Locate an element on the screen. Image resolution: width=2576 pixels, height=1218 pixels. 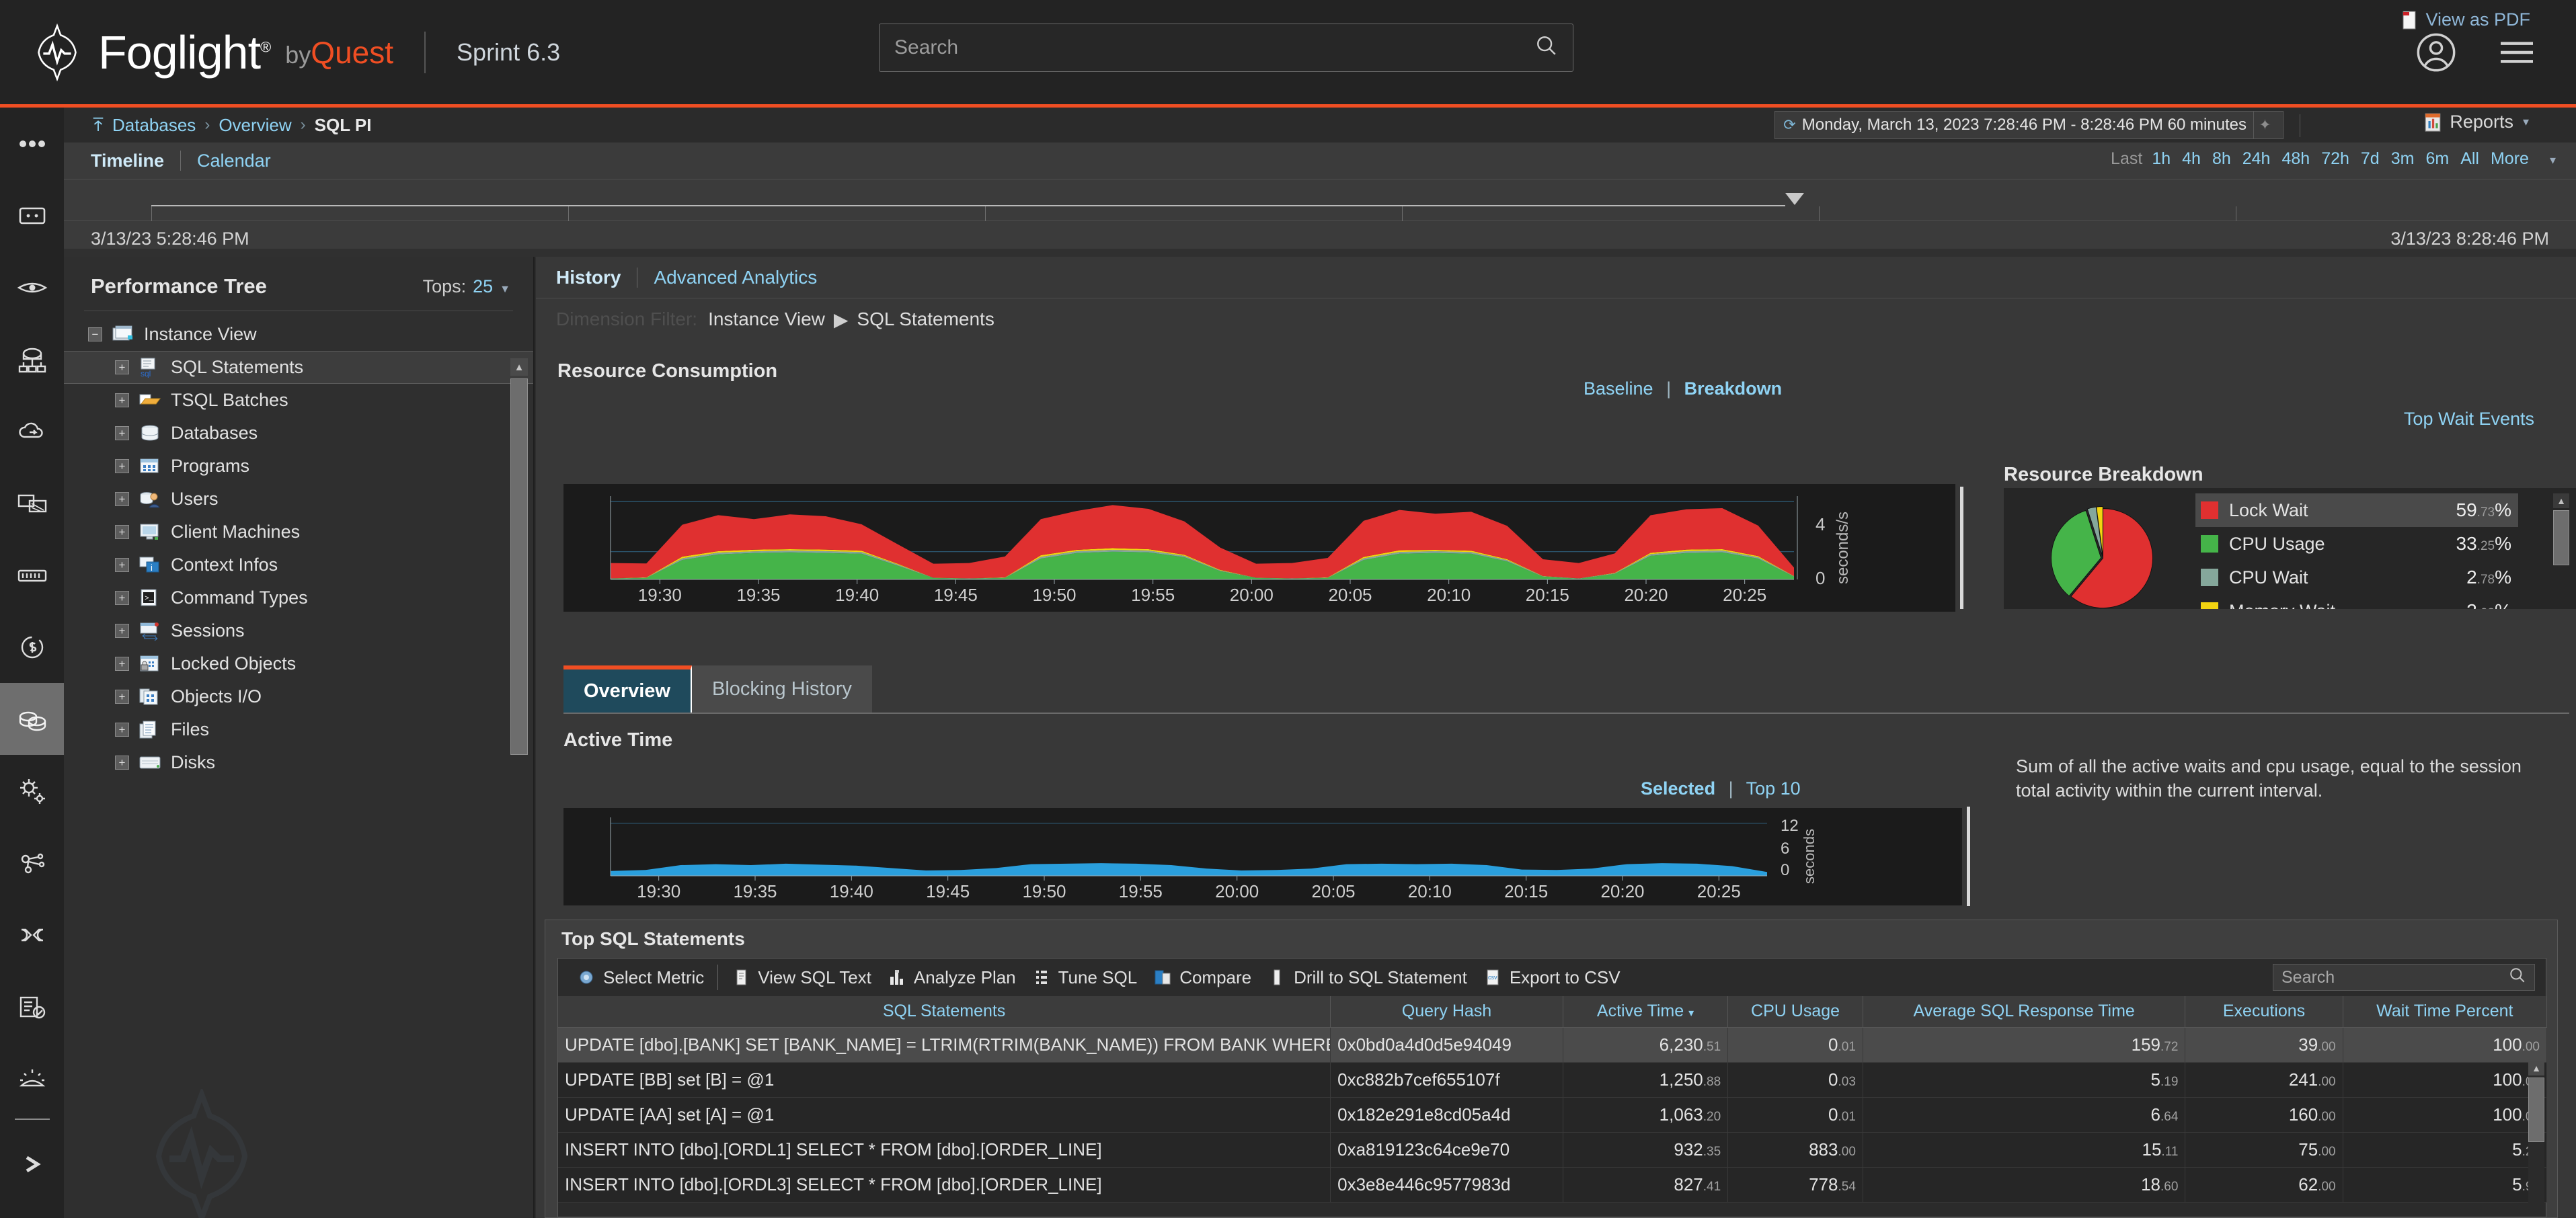
dimension-path-sql-statements: SQL Statements is located at coordinates (926, 319).